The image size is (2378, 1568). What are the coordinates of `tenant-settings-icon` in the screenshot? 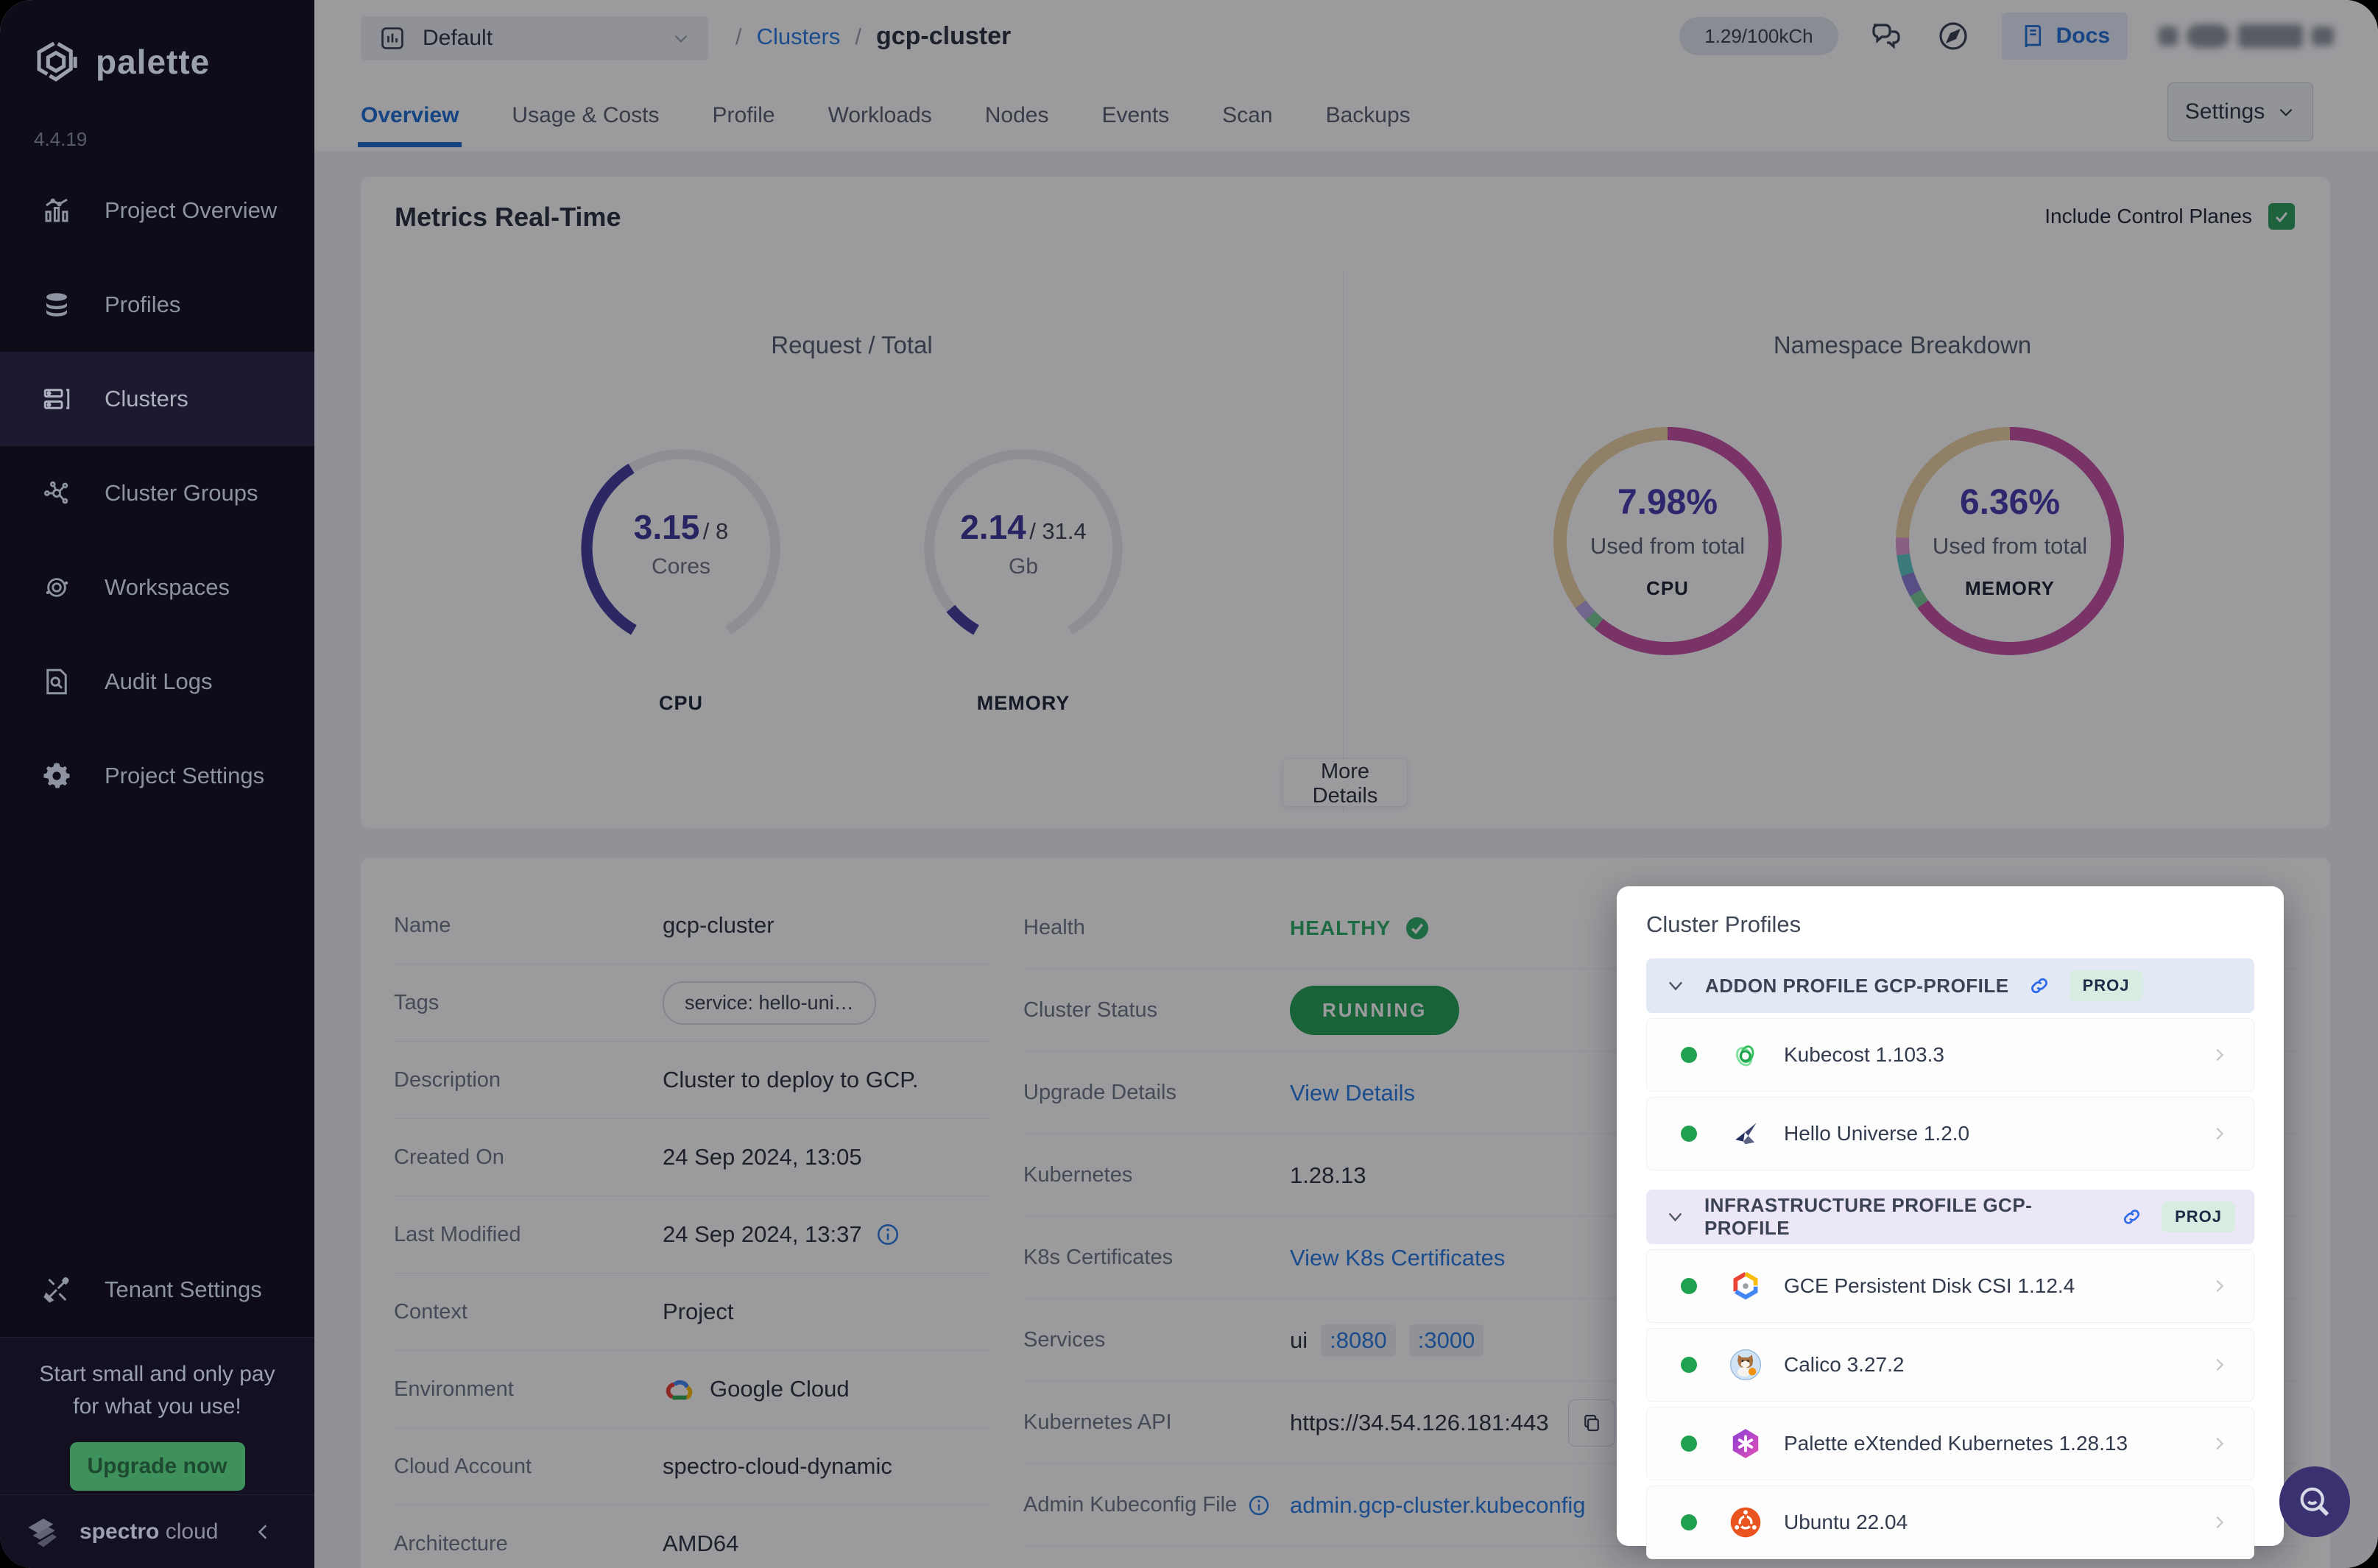 It's located at (56, 1290).